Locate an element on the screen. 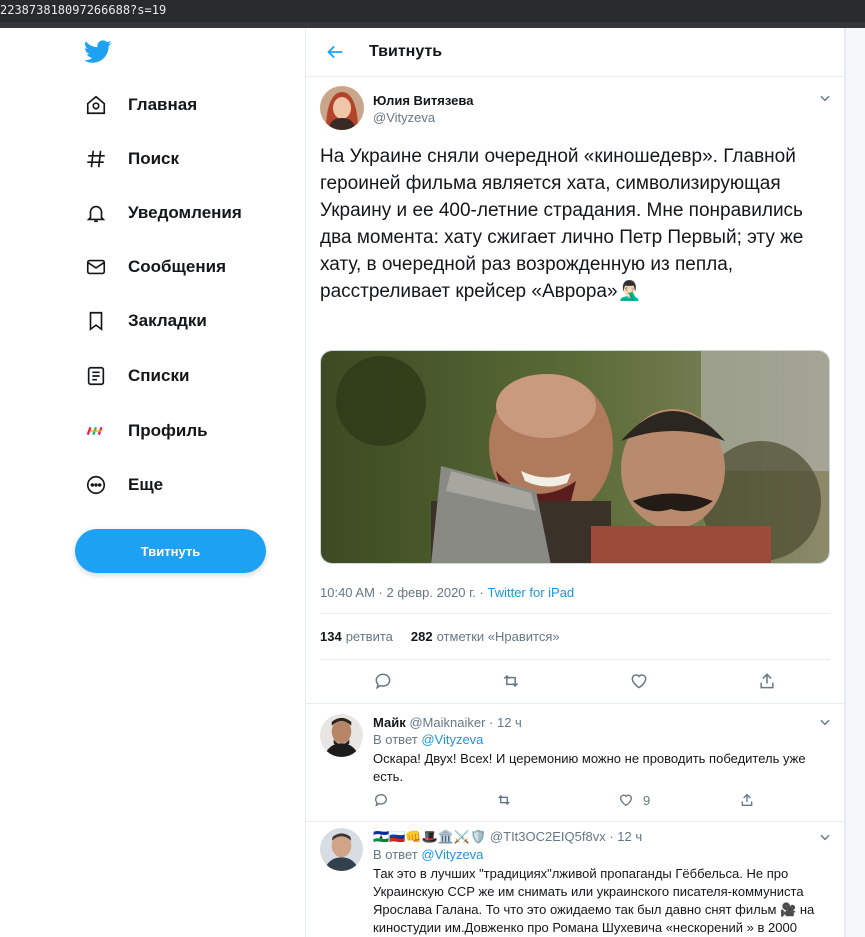 Image resolution: width=865 pixels, height=937 pixels. bell-icon is located at coordinates (96, 213).